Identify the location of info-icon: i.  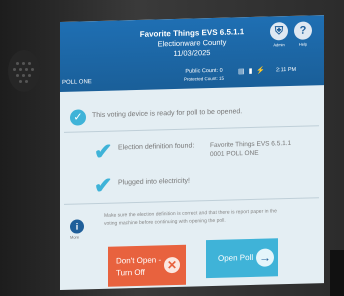
(77, 226).